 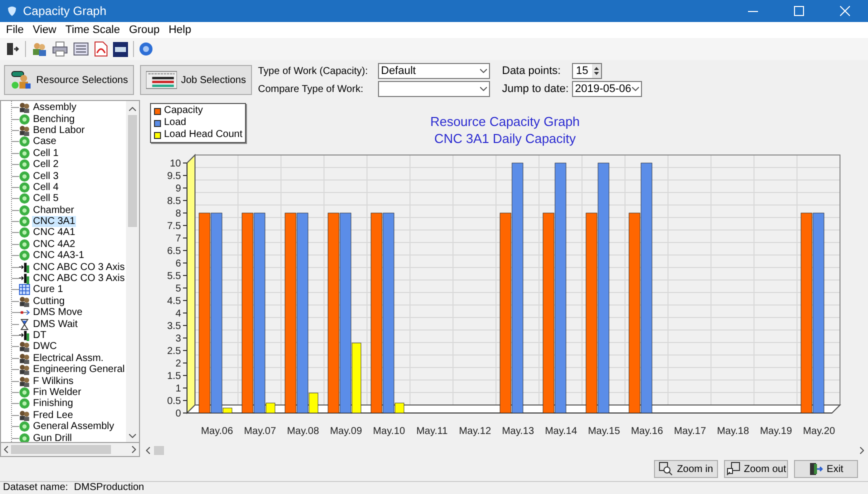 What do you see at coordinates (13, 49) in the screenshot?
I see `exit-door-icon` at bounding box center [13, 49].